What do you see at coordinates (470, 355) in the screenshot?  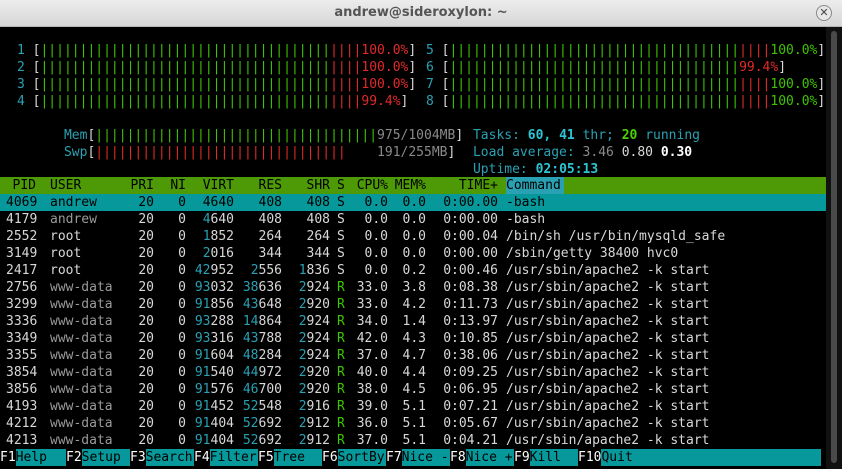 I see `cell-time: 0:38.06` at bounding box center [470, 355].